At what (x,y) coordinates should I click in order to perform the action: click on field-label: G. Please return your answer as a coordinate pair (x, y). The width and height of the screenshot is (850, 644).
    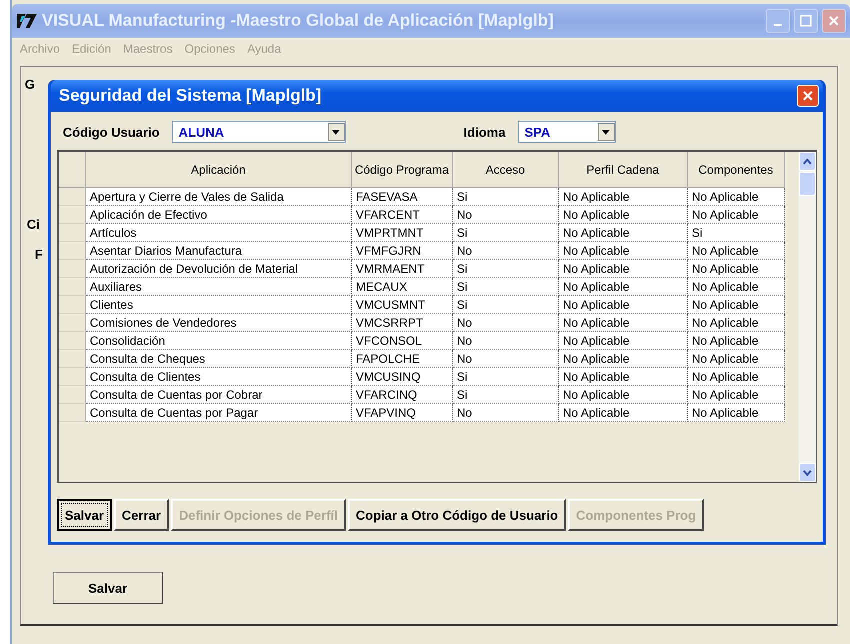
    Looking at the image, I should click on (30, 84).